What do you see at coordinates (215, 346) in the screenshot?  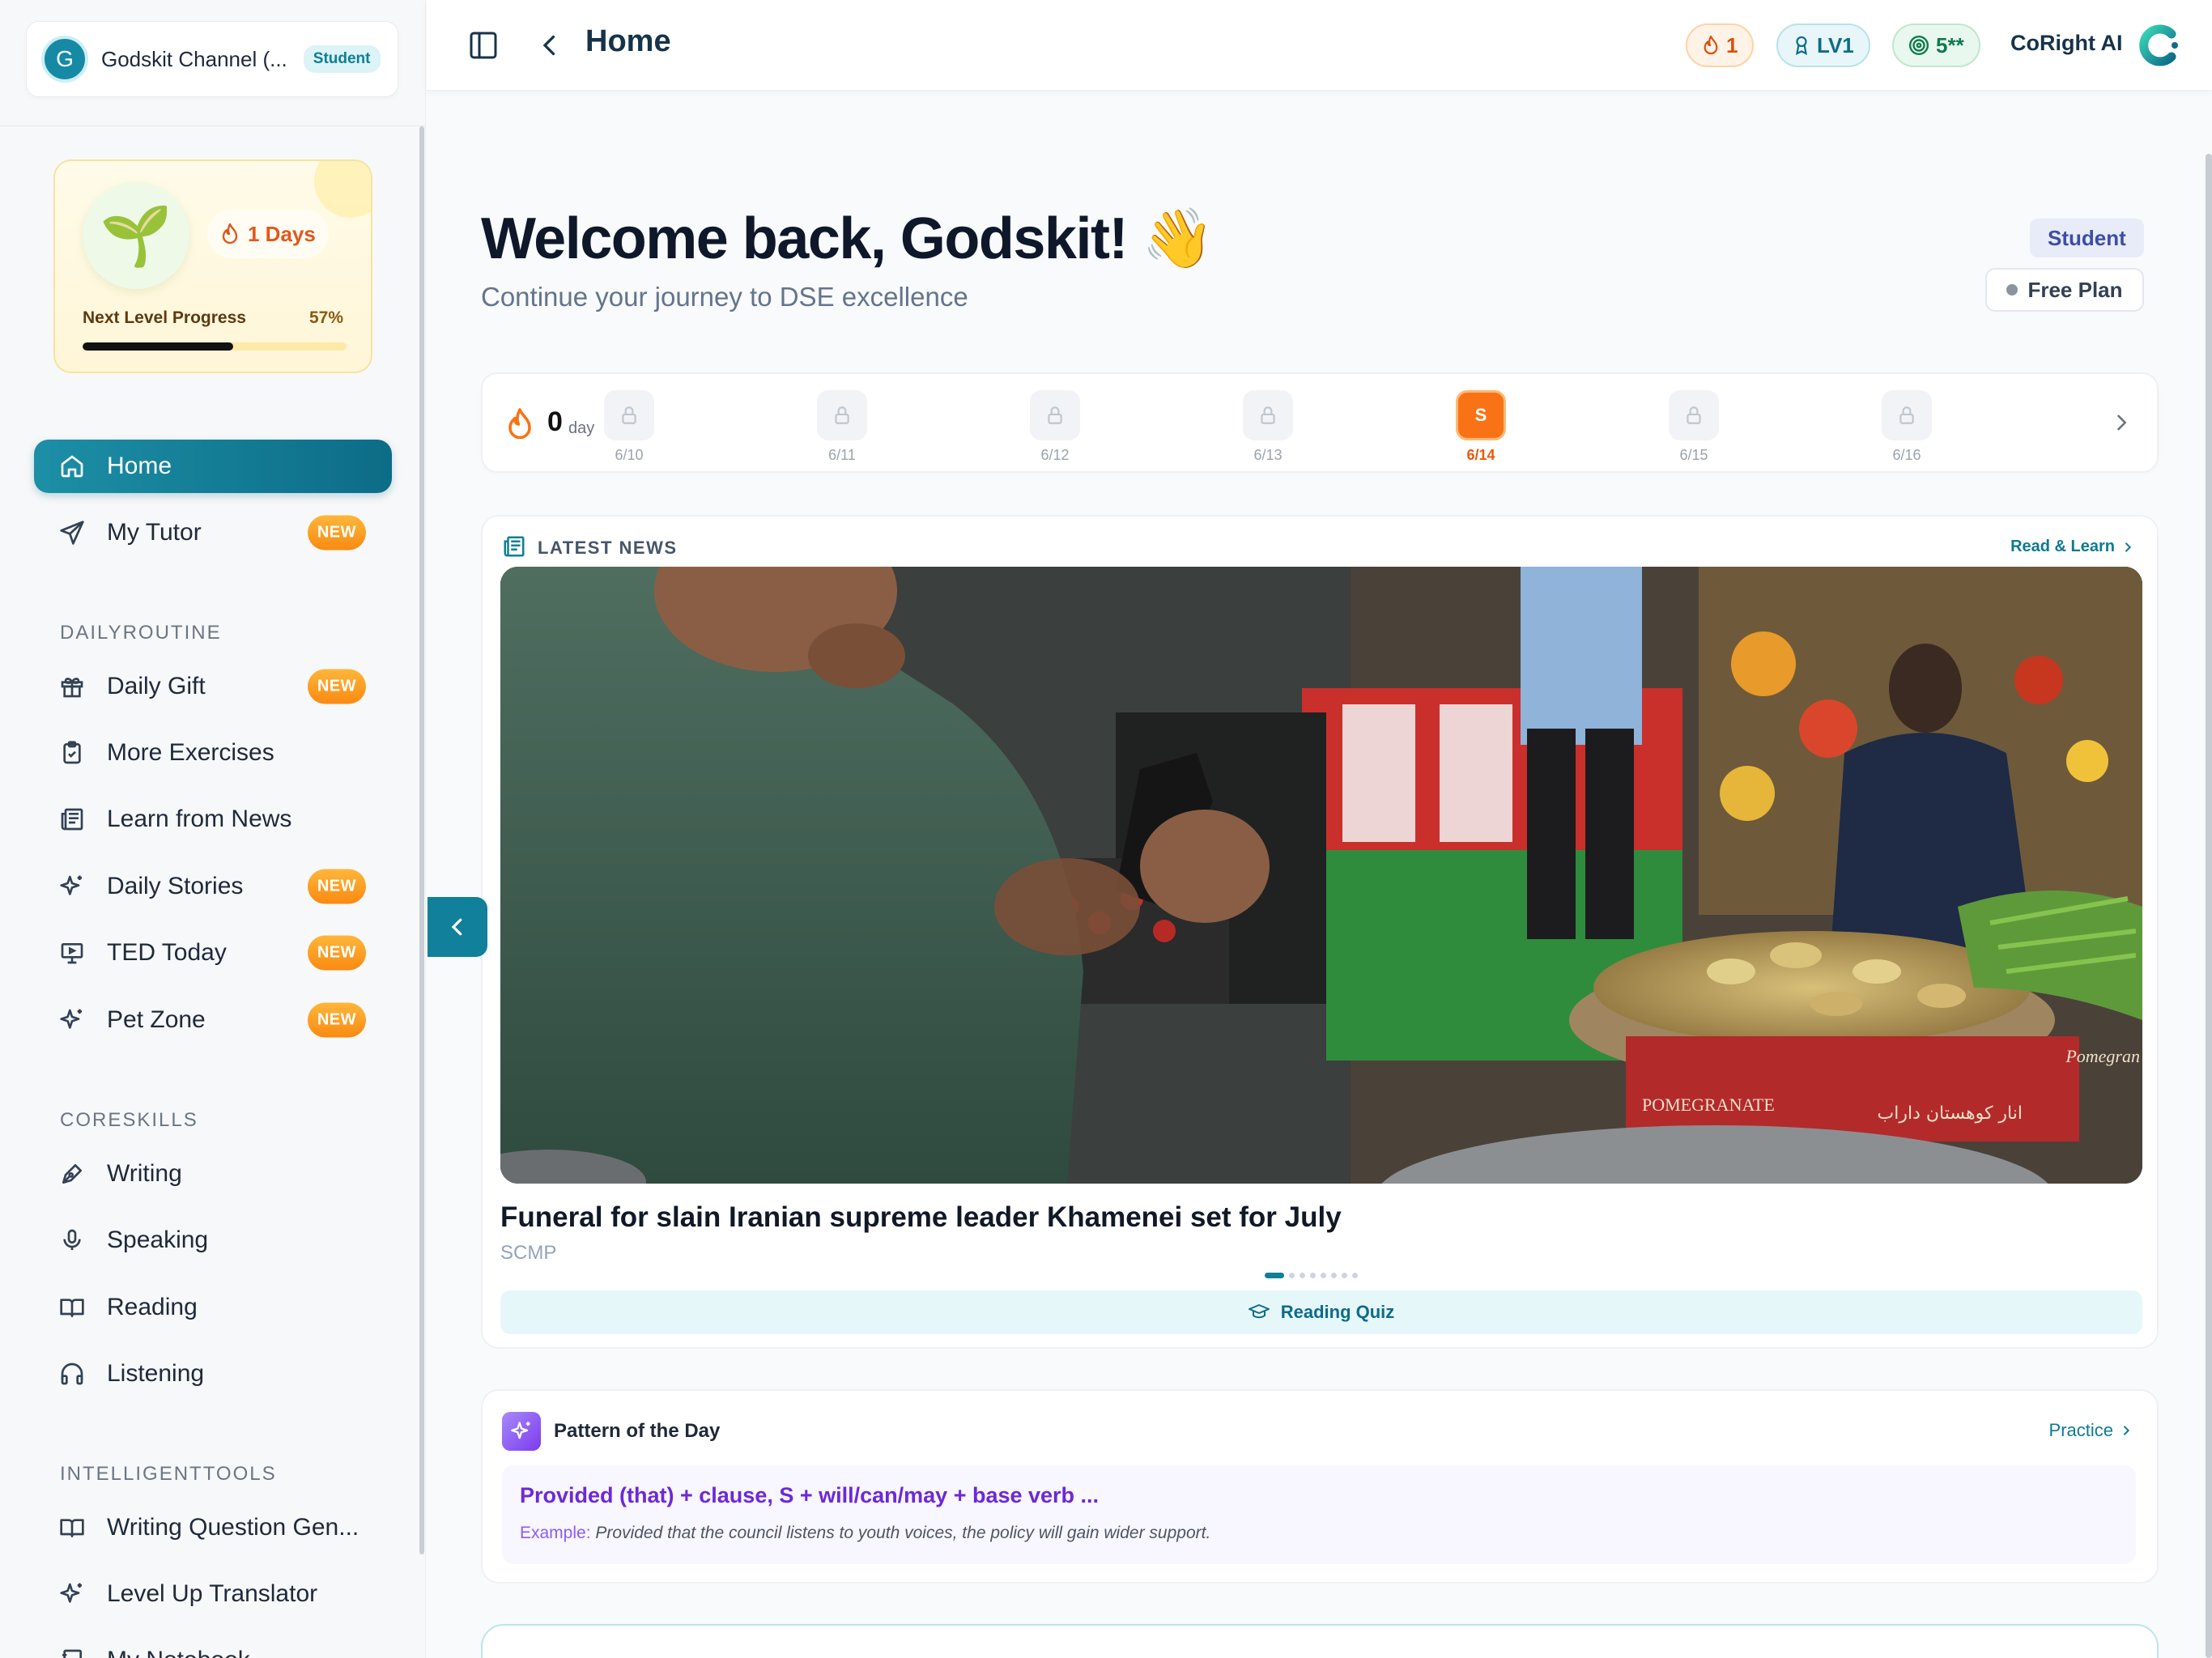 I see `progress-bar` at bounding box center [215, 346].